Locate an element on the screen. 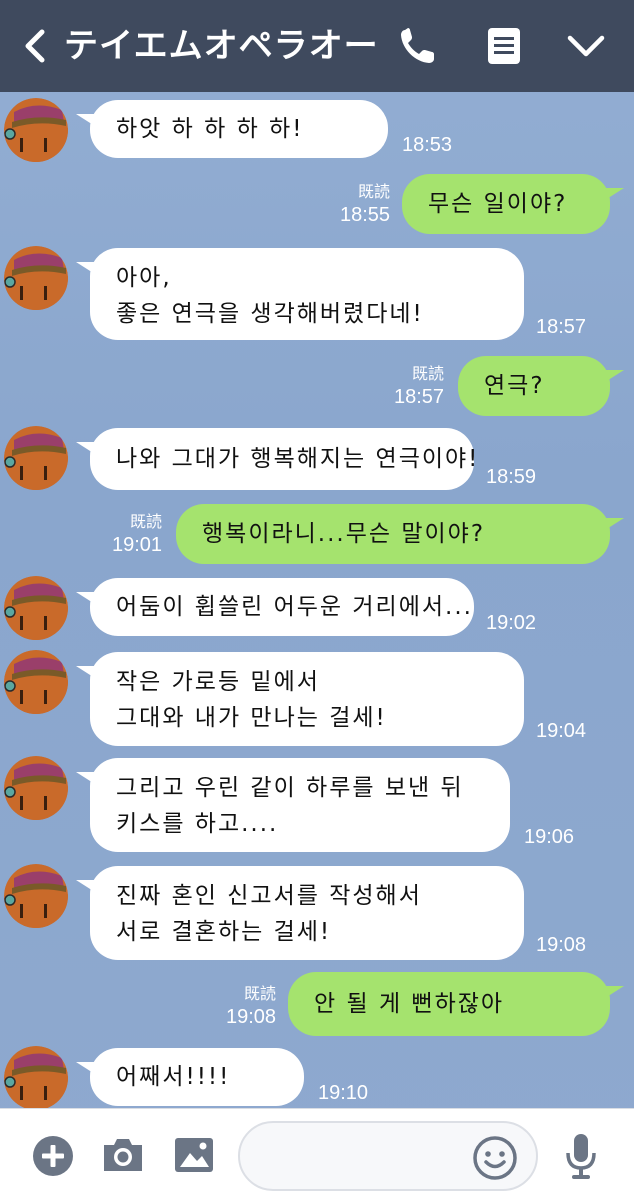 Image resolution: width=634 pixels, height=1200 pixels. message-timestamp: 19:06 is located at coordinates (549, 837).